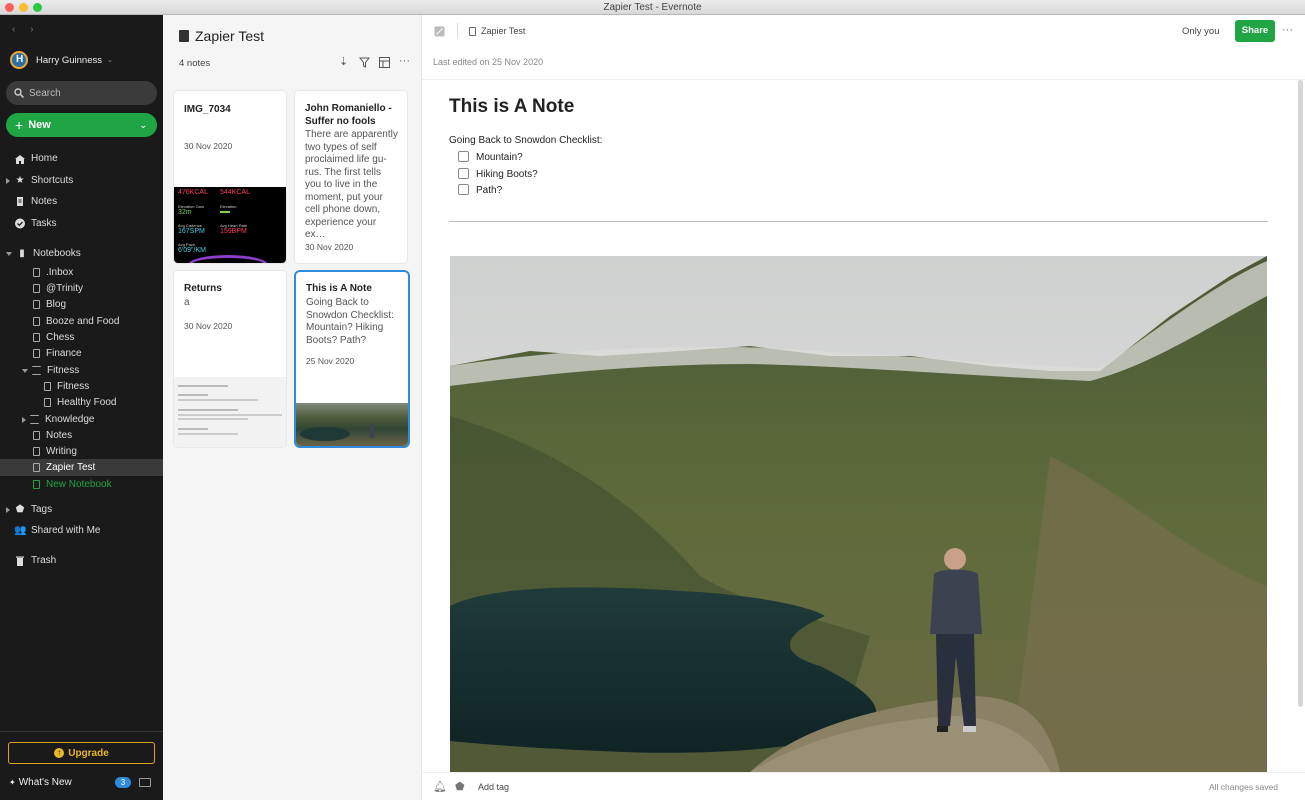 This screenshot has height=800, width=1305. Describe the element at coordinates (81, 93) in the screenshot. I see `search-input: Search` at that location.